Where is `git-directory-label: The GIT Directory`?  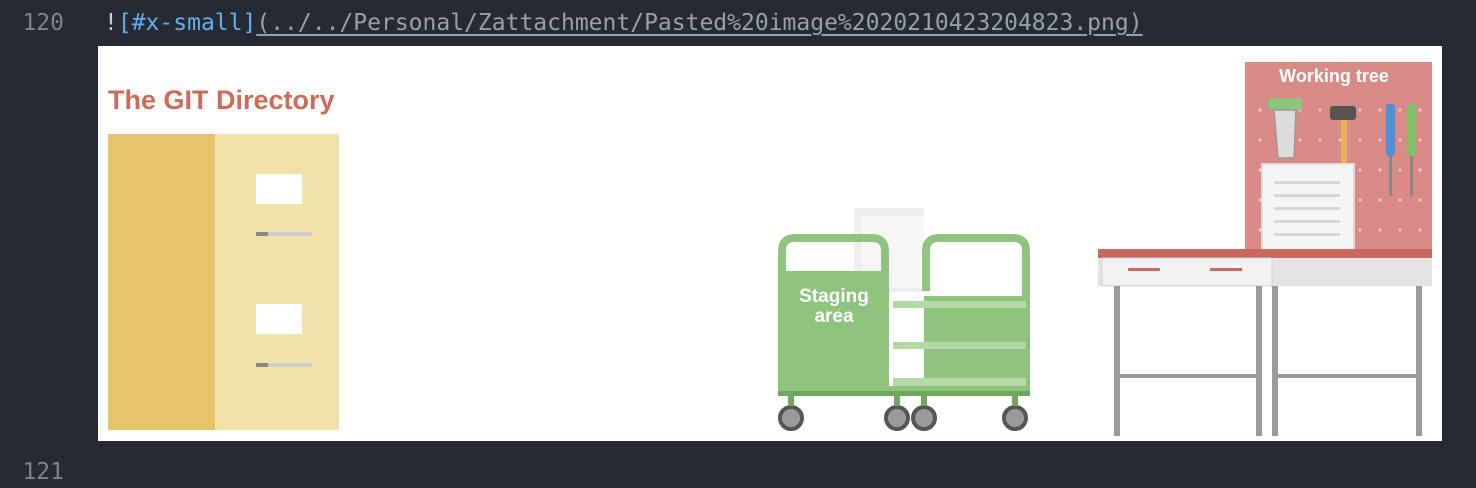 git-directory-label: The GIT Directory is located at coordinates (221, 100).